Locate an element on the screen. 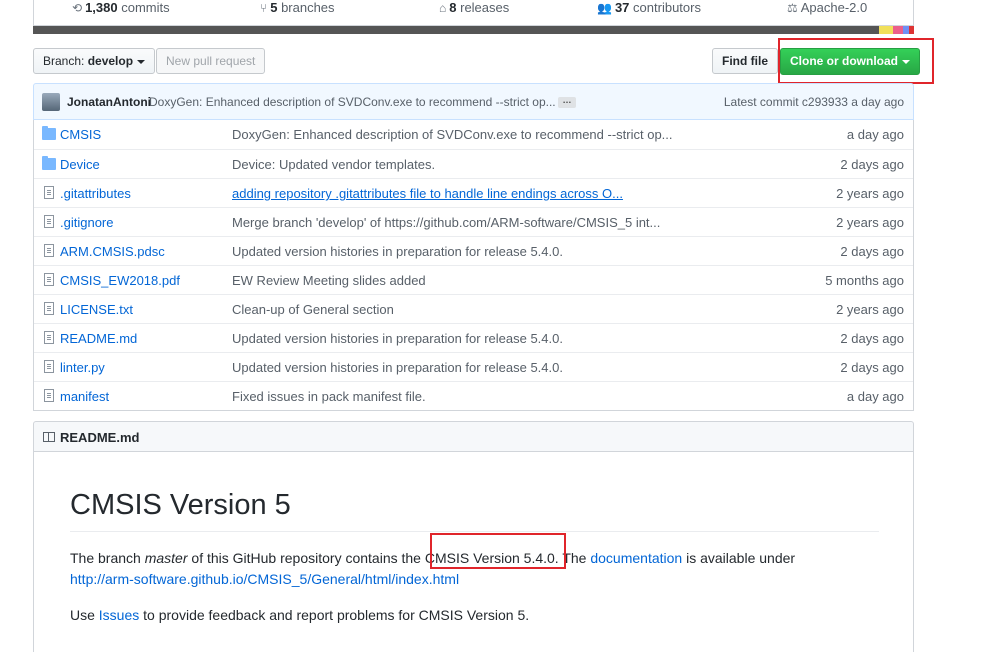  branch-name: develop is located at coordinates (110, 61).